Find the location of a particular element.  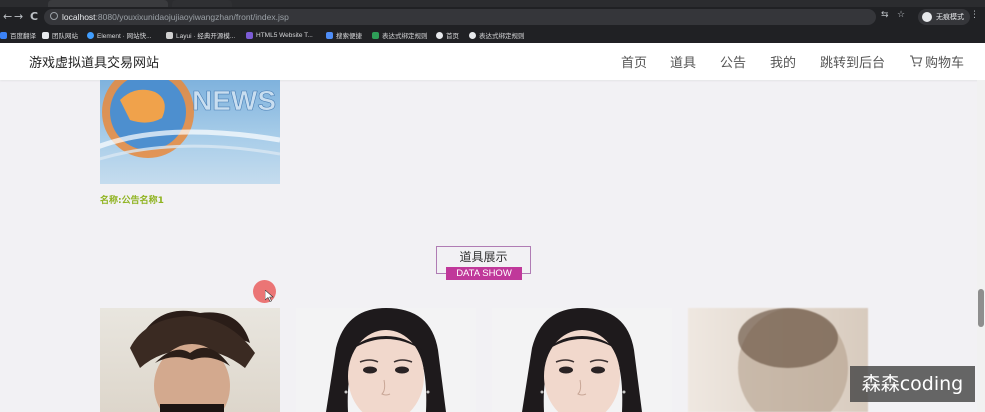

info-icon is located at coordinates (54, 16).